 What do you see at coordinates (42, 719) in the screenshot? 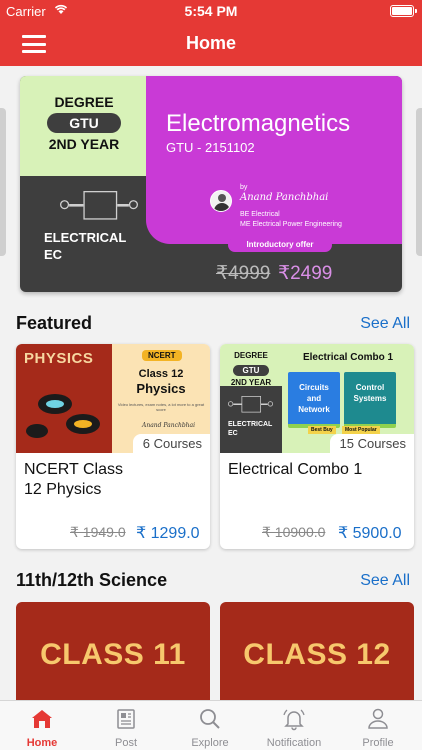
I see `home-icon` at bounding box center [42, 719].